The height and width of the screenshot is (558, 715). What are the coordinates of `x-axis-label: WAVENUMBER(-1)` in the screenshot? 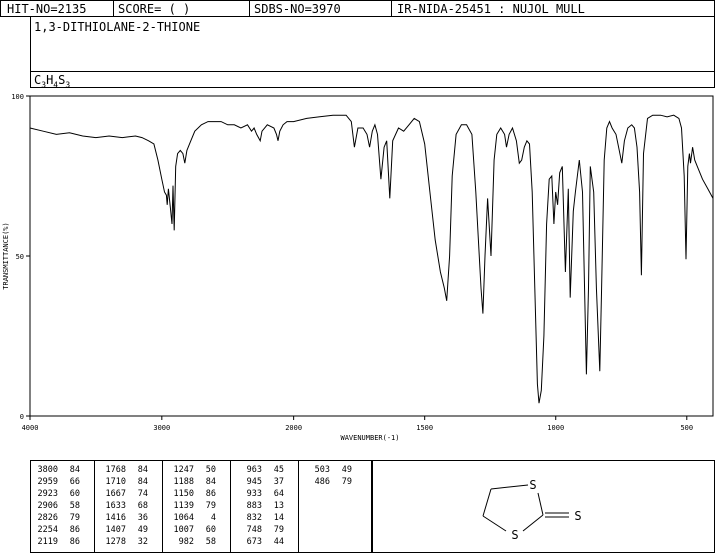 It's located at (369, 438).